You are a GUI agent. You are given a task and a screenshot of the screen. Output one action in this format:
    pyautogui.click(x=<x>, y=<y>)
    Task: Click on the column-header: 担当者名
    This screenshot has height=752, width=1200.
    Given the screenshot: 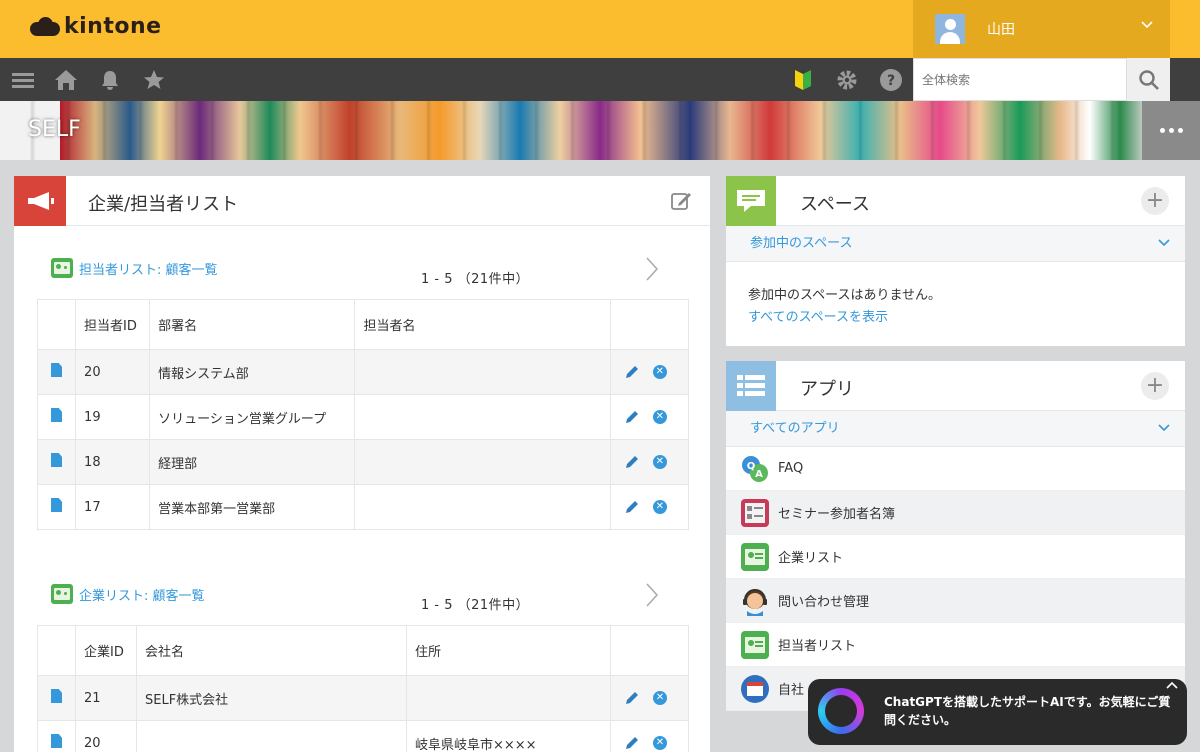 What is the action you would take?
    pyautogui.click(x=482, y=324)
    